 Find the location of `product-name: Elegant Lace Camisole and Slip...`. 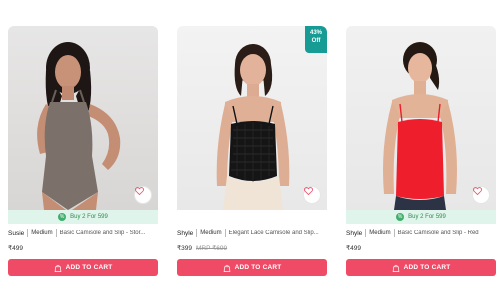

product-name: Elegant Lace Camisole and Slip... is located at coordinates (274, 233).